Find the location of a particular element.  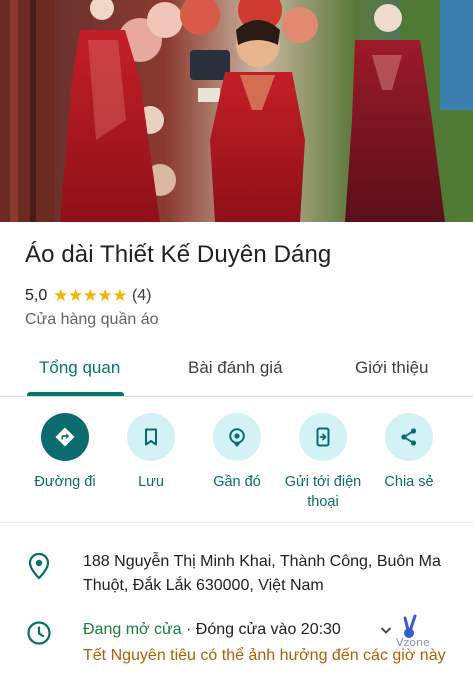

nearby-label: Gần đó is located at coordinates (237, 482).